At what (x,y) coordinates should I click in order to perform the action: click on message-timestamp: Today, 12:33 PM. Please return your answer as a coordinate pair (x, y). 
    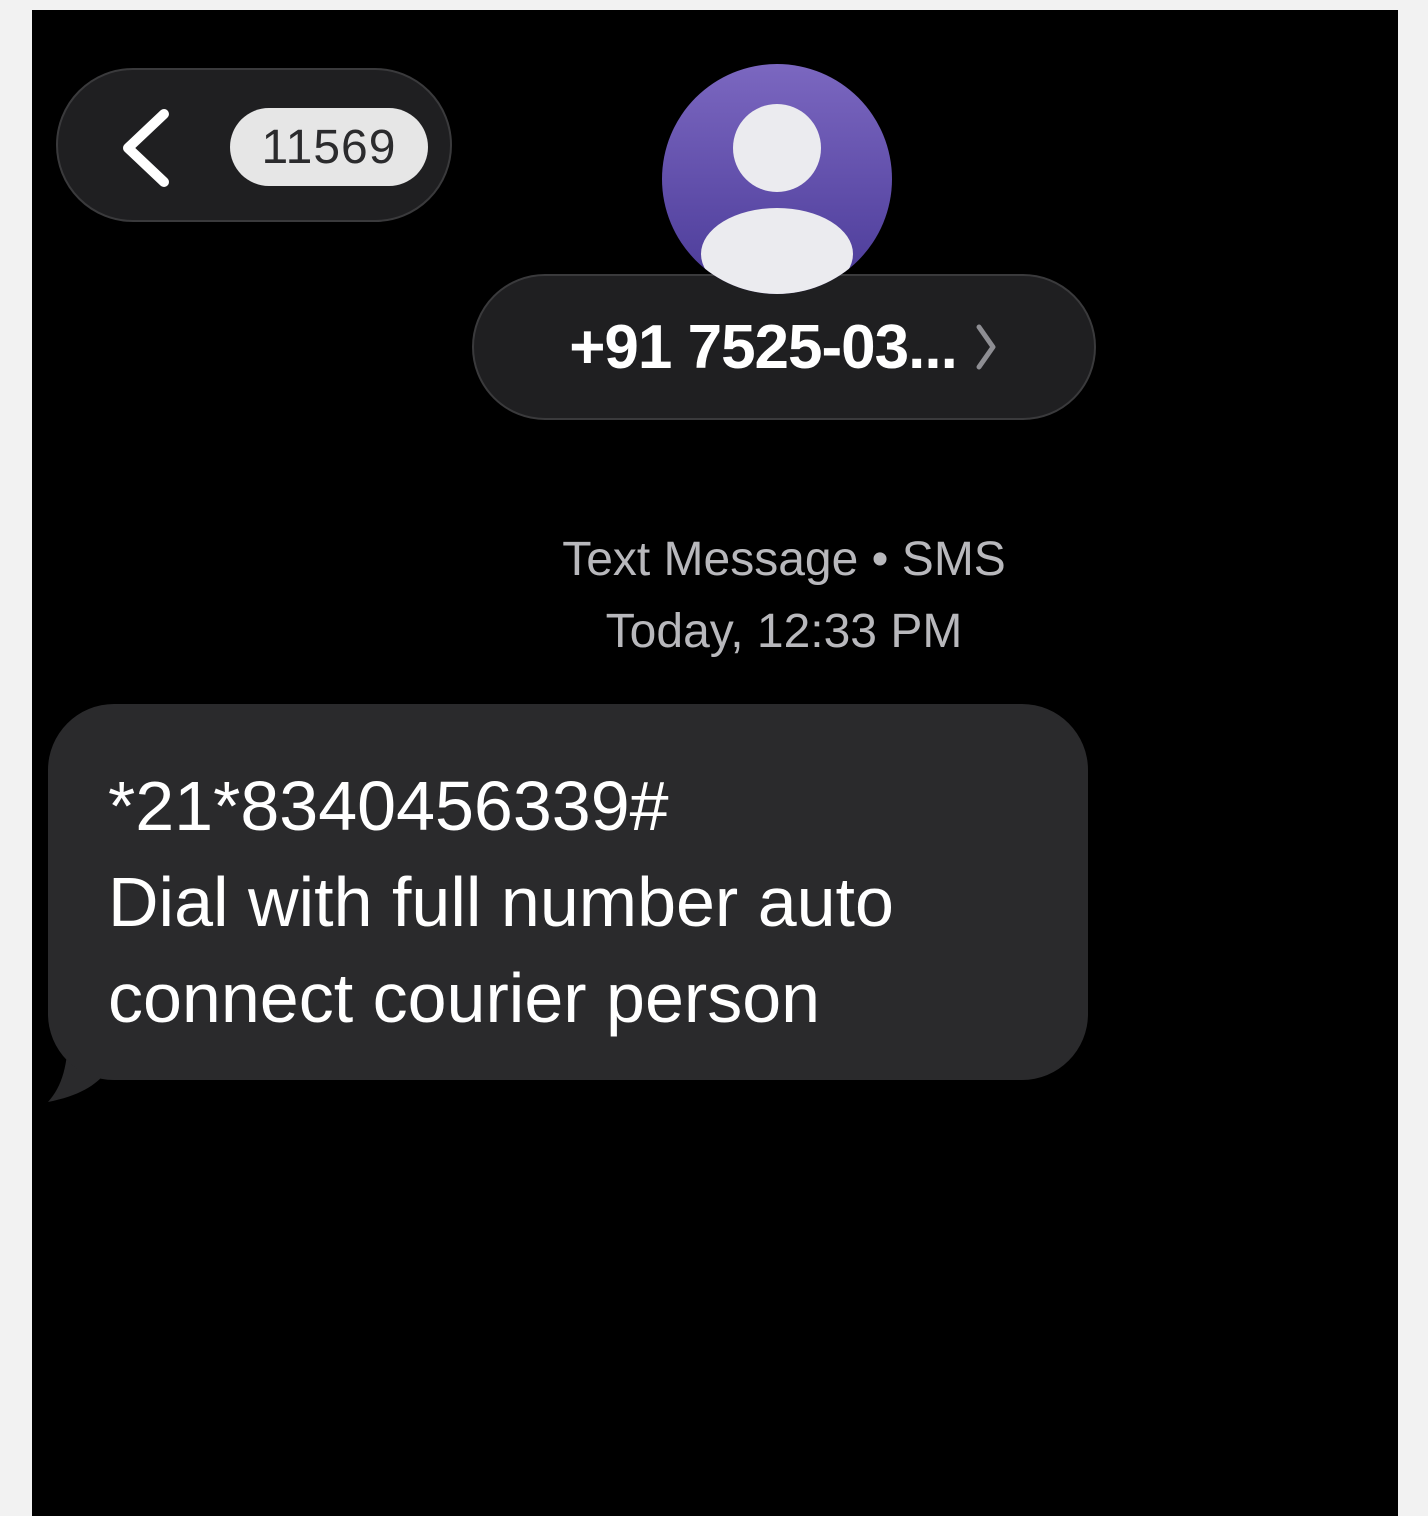
    Looking at the image, I should click on (784, 631).